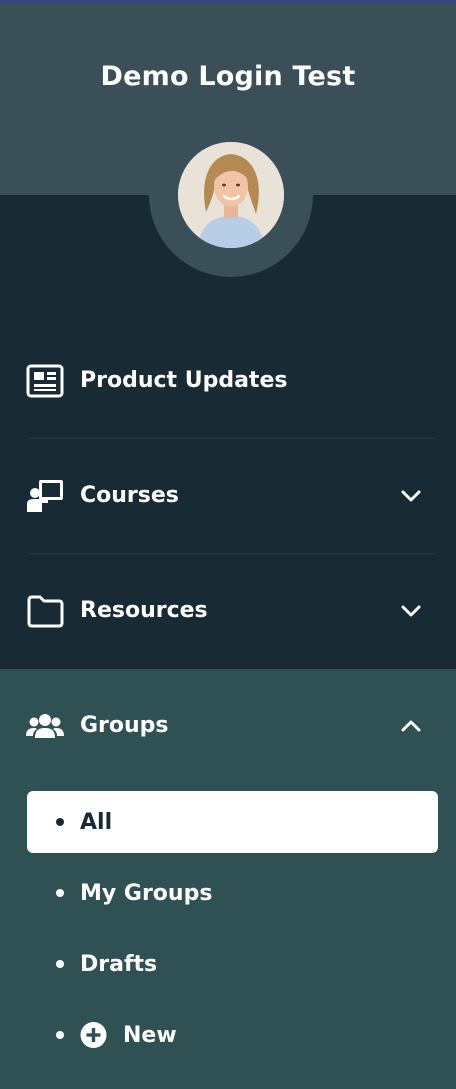 This screenshot has height=1089, width=456. Describe the element at coordinates (129, 495) in the screenshot. I see `nav-item-label: Courses` at that location.